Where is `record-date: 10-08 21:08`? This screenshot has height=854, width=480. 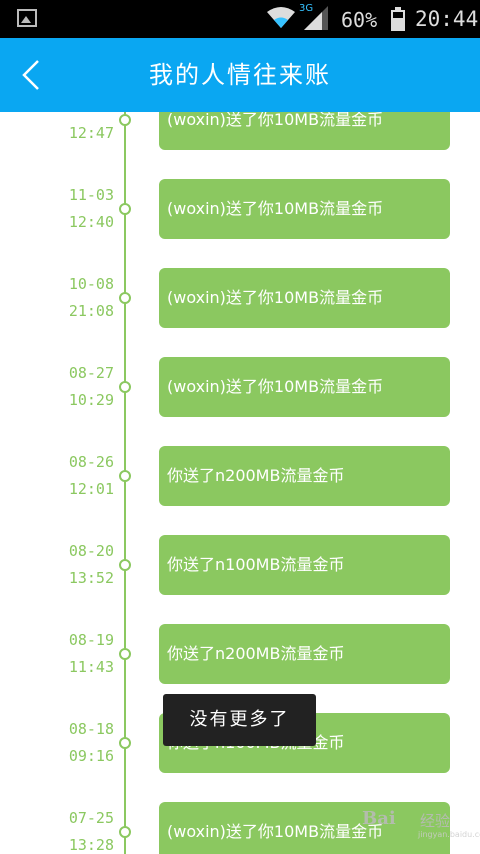
record-date: 10-08 21:08 is located at coordinates (77, 298).